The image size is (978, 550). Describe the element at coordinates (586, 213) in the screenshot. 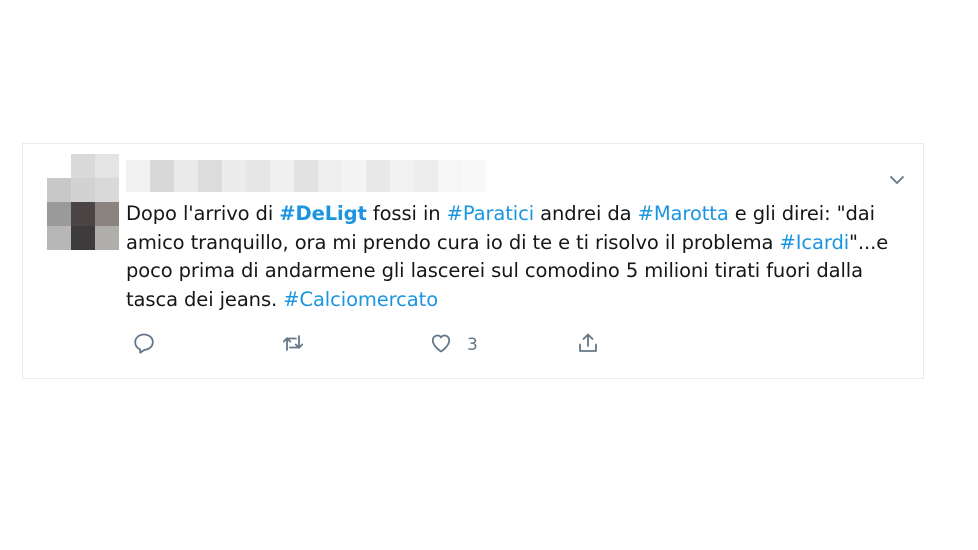

I see `tweet-text-part: andrei da` at that location.